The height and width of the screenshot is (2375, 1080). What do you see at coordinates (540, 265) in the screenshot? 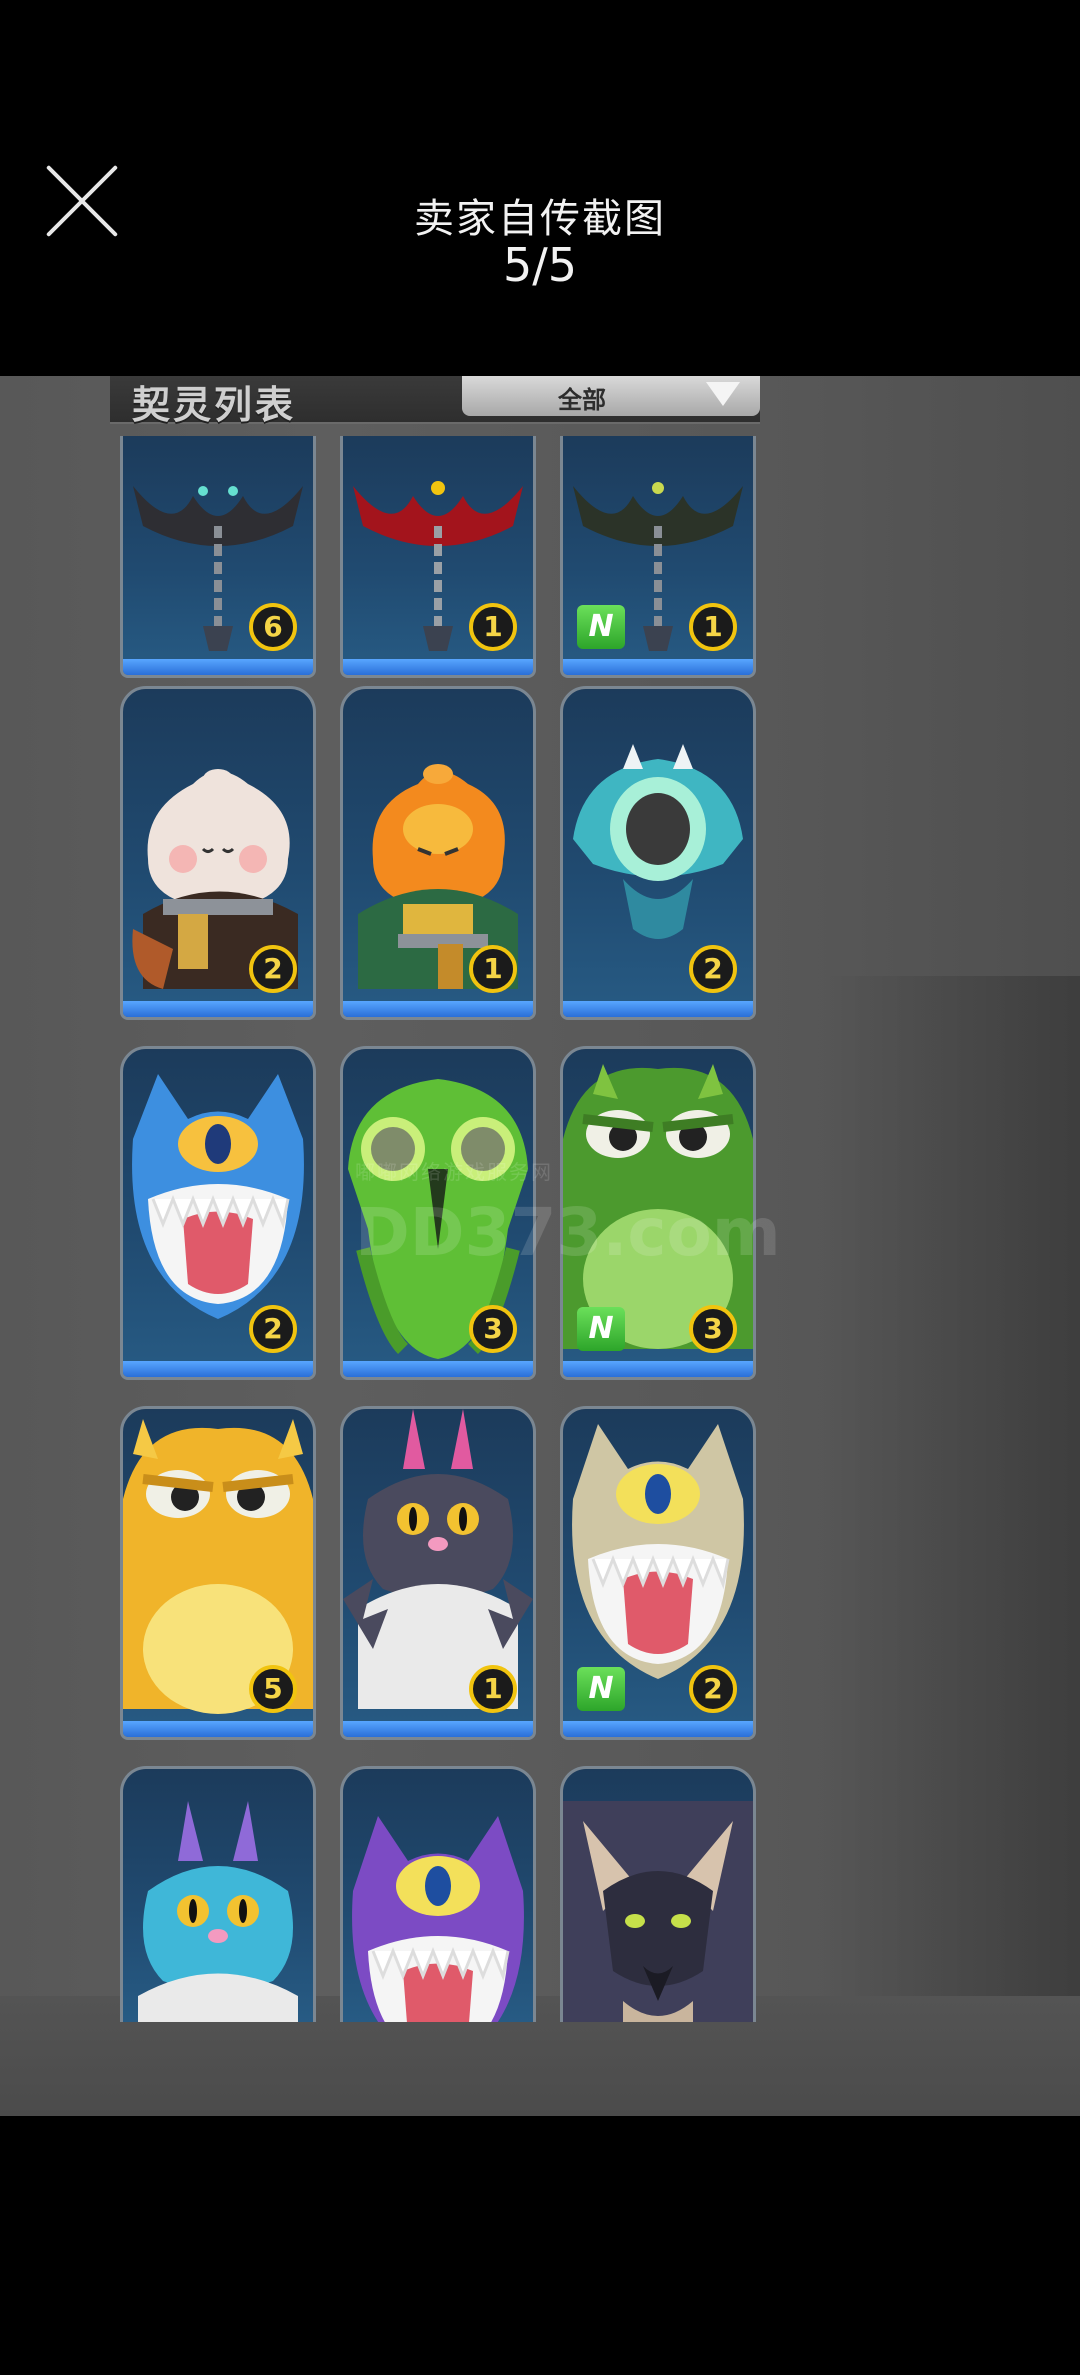
I see `image-counter: 5/5` at bounding box center [540, 265].